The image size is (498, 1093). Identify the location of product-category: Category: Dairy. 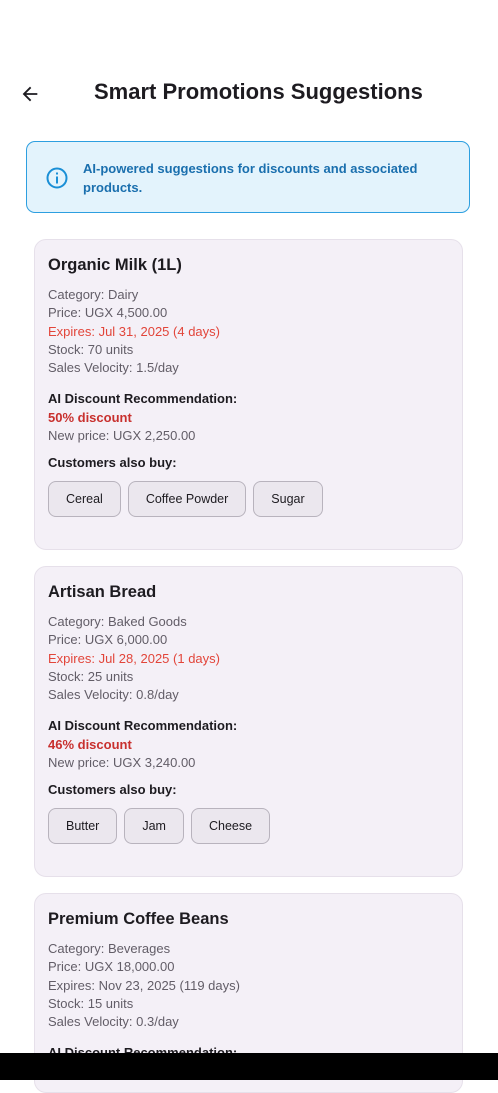
(93, 294).